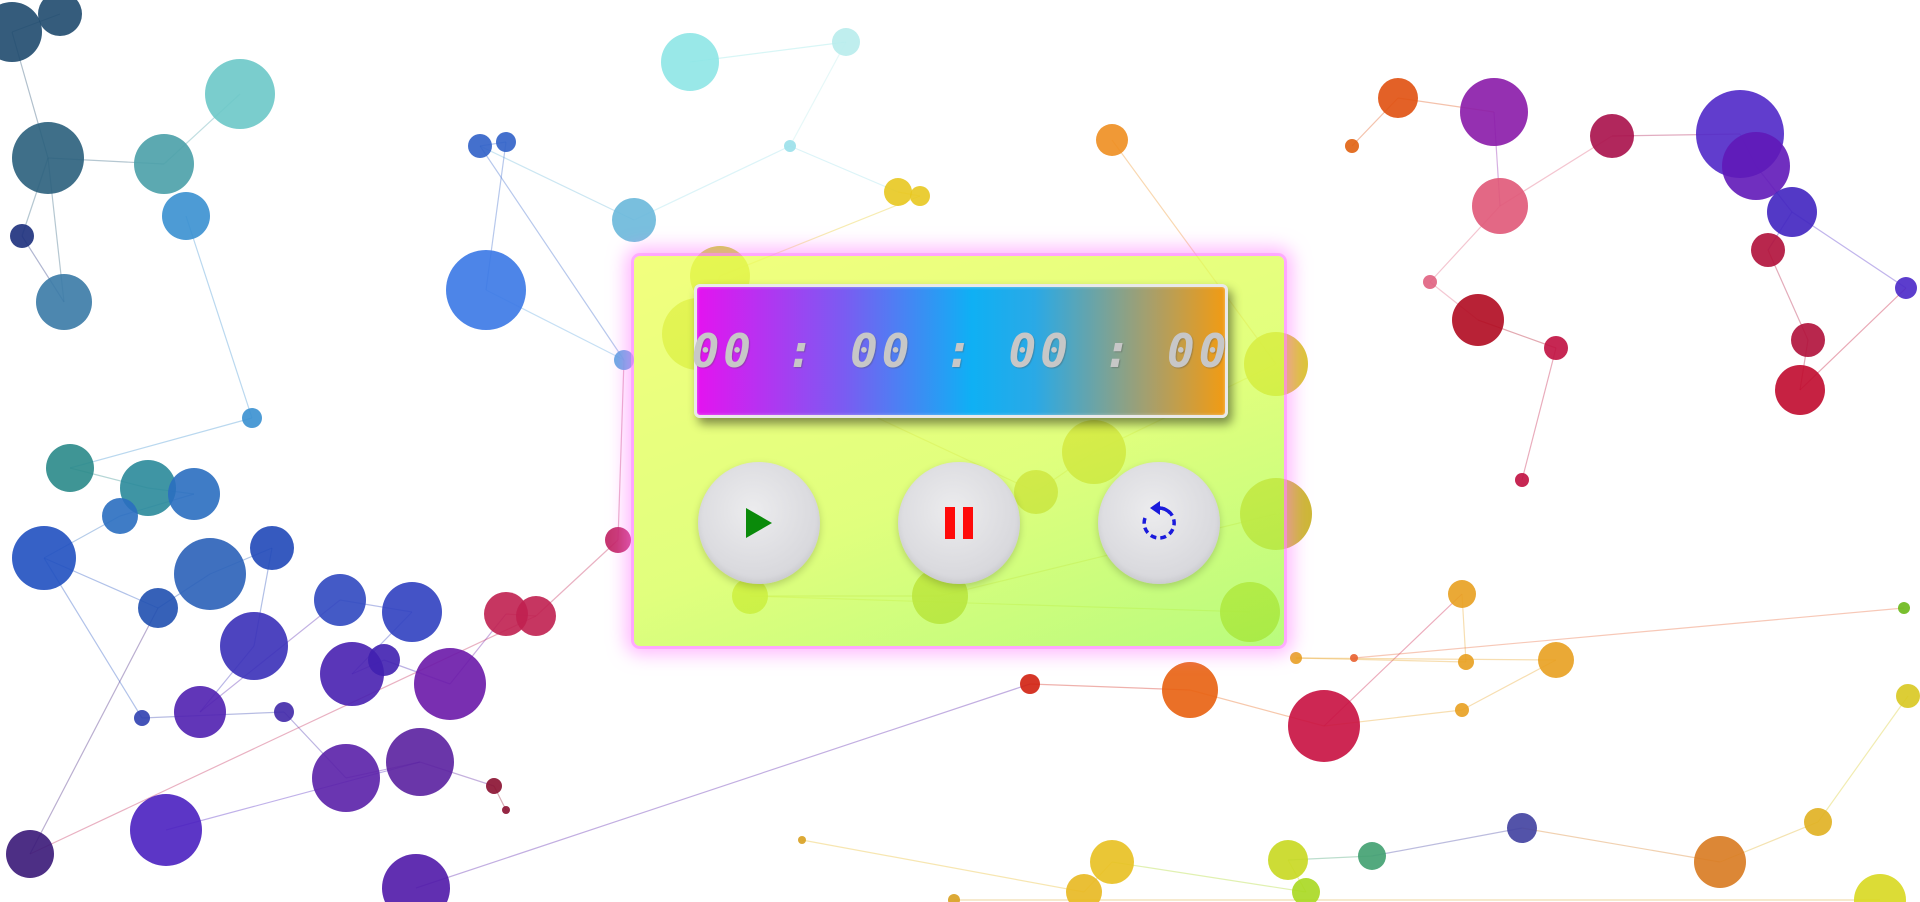  I want to click on time-display: 00 : 00, so click(961, 351).